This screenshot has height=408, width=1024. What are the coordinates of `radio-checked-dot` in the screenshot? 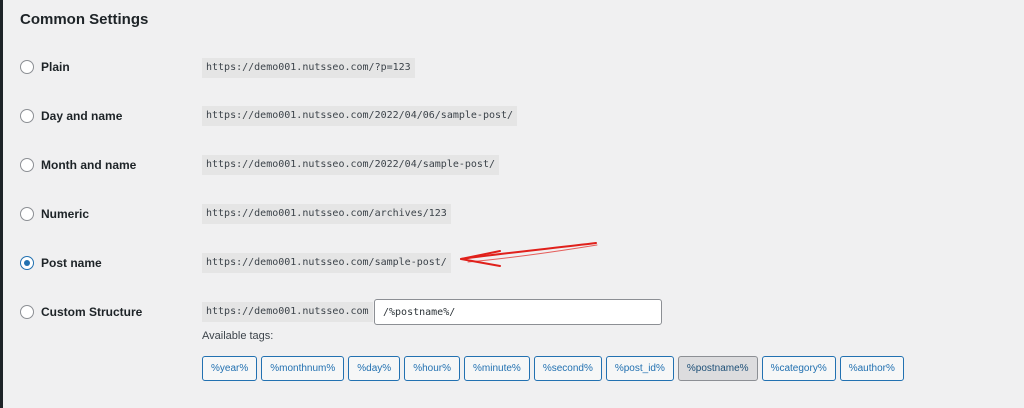 It's located at (27, 263).